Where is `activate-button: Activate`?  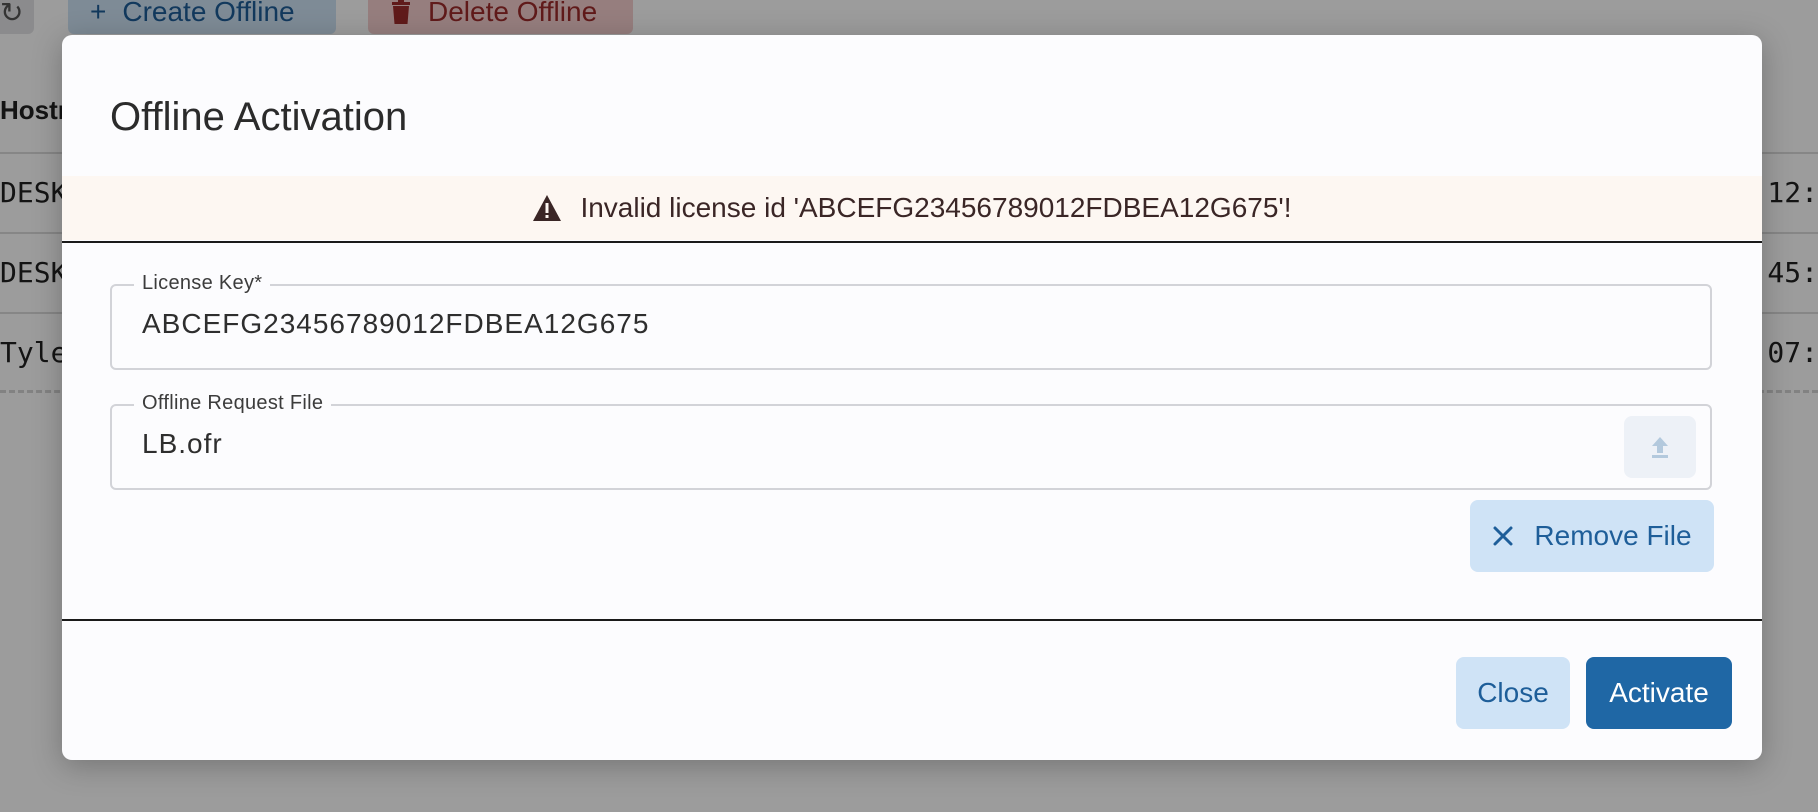
activate-button: Activate is located at coordinates (1659, 693).